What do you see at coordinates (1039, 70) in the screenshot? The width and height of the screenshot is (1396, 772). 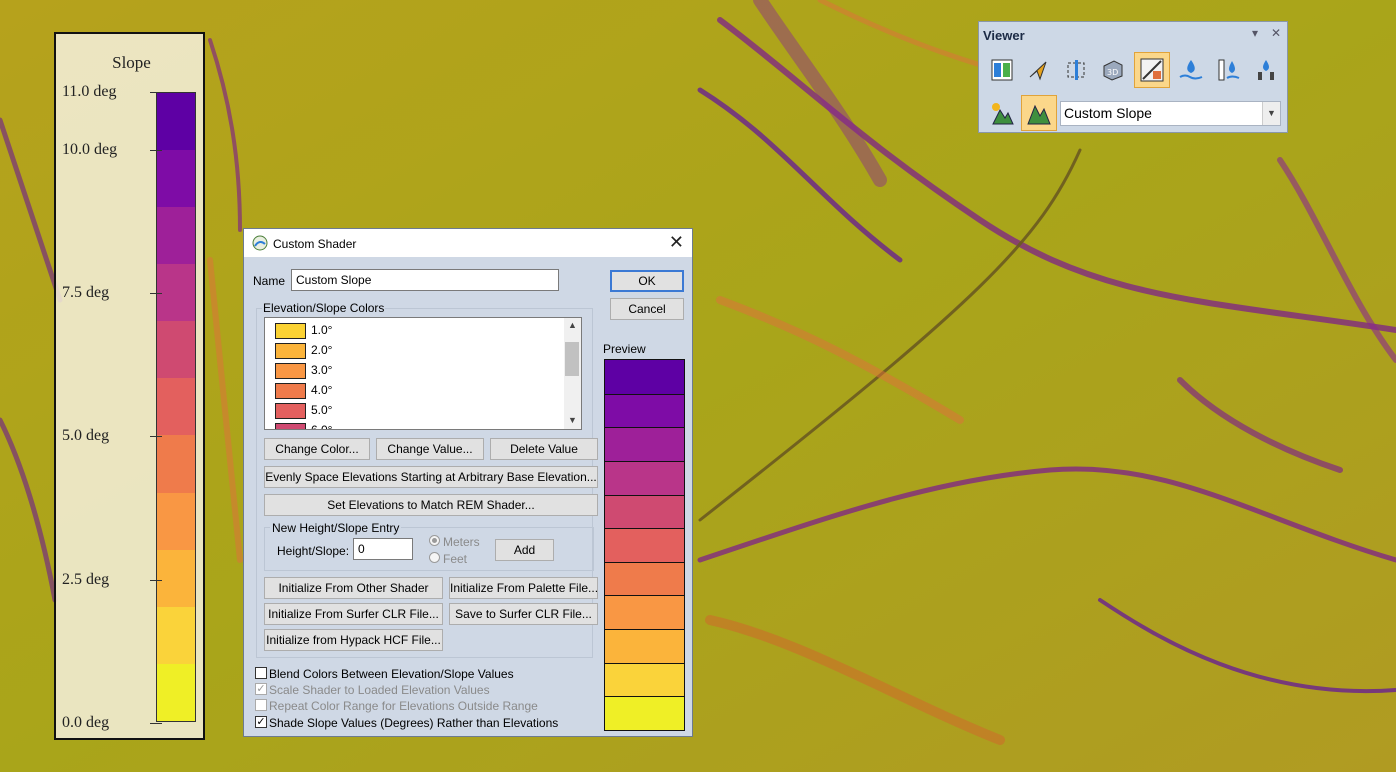 I see `pointer-icon` at bounding box center [1039, 70].